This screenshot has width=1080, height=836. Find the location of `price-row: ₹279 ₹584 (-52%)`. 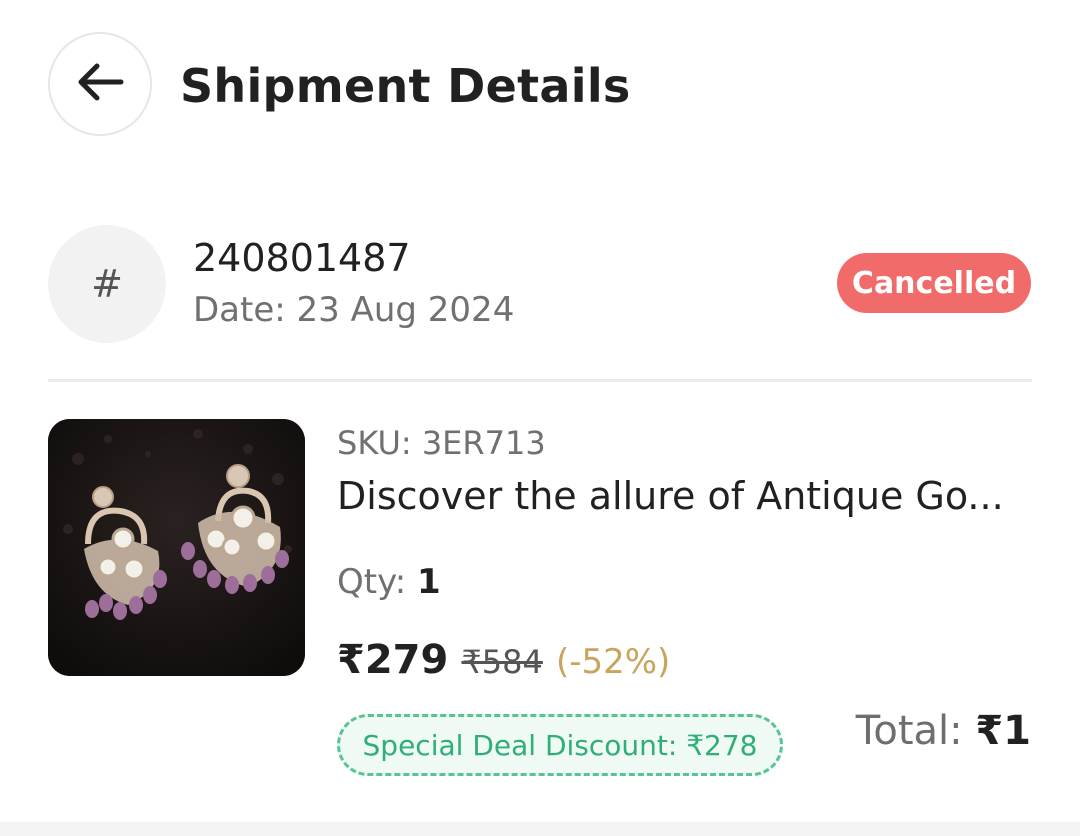

price-row: ₹279 ₹584 (-52%) is located at coordinates (503, 664).